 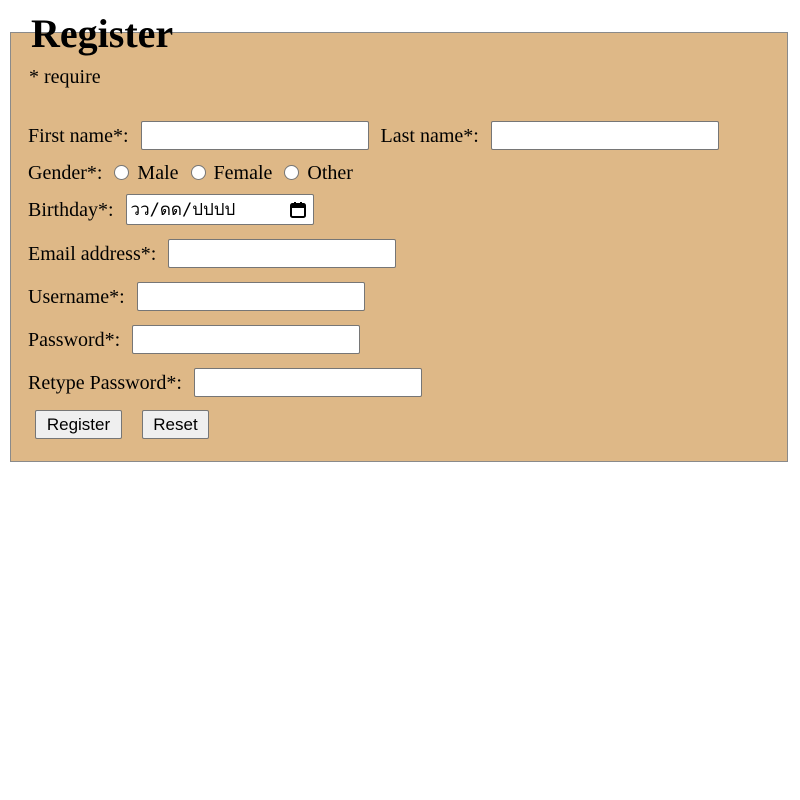 I want to click on gender-male-radio, so click(x=122, y=172).